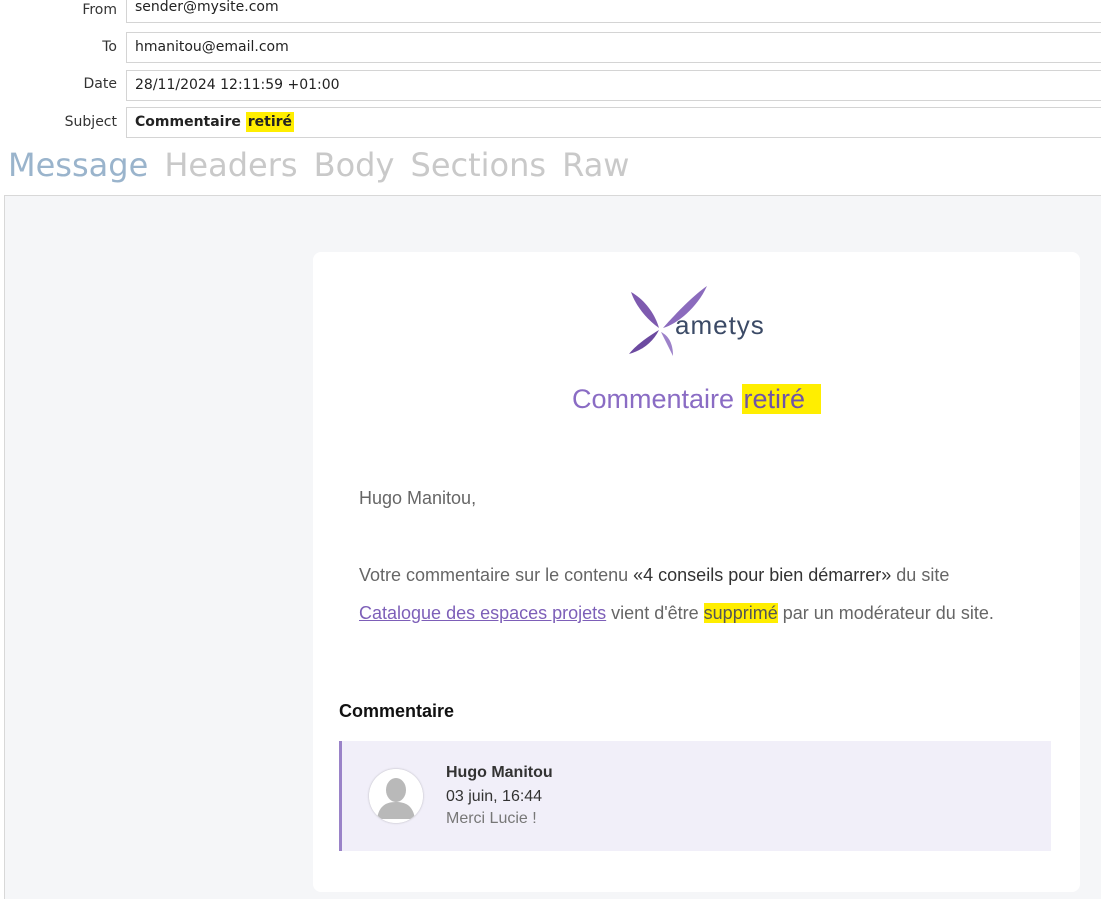 The image size is (1101, 899). What do you see at coordinates (595, 165) in the screenshot?
I see `tab-raw: Raw` at bounding box center [595, 165].